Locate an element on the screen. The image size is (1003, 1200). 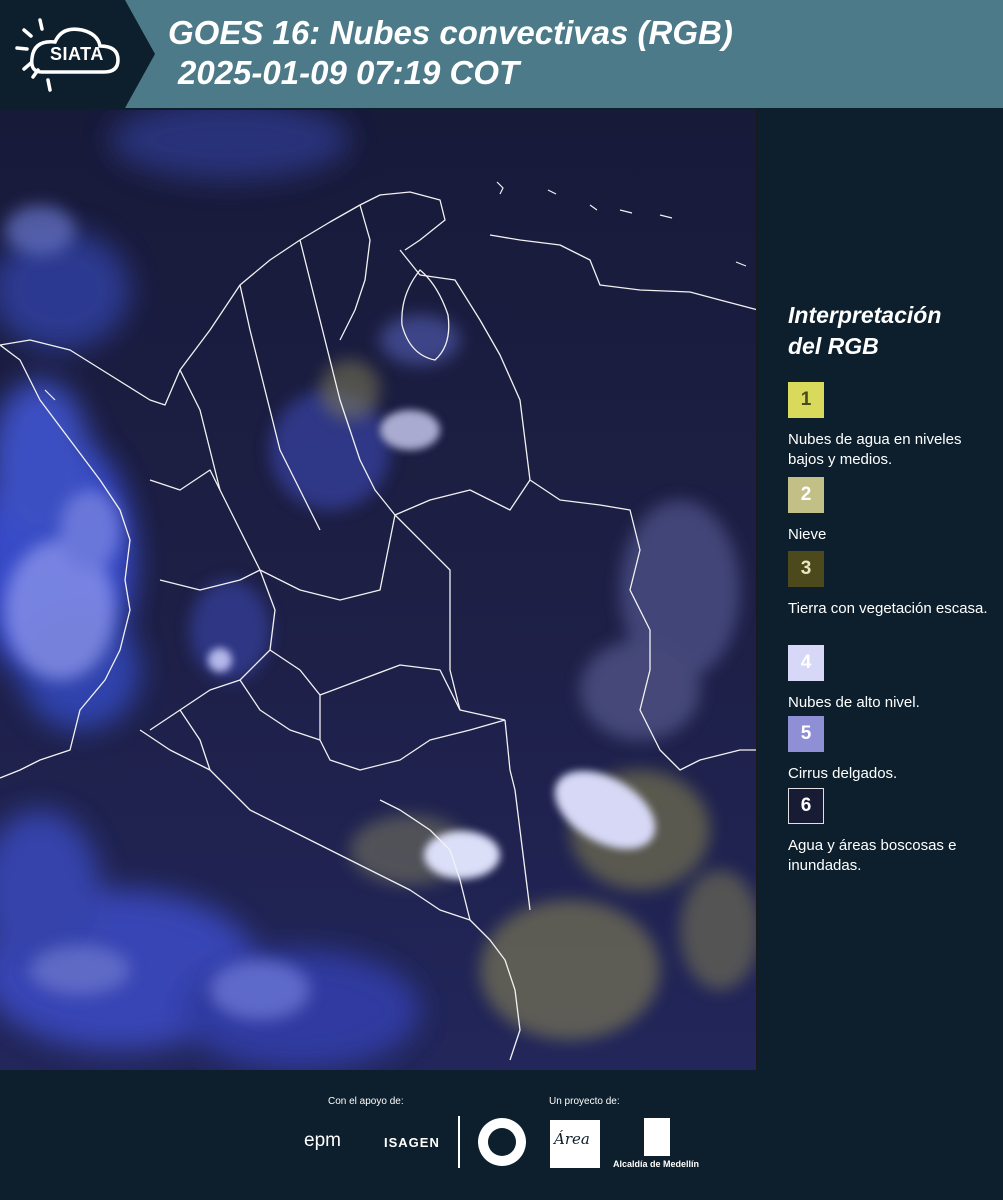
epm-logo: epm is located at coordinates (322, 1140).